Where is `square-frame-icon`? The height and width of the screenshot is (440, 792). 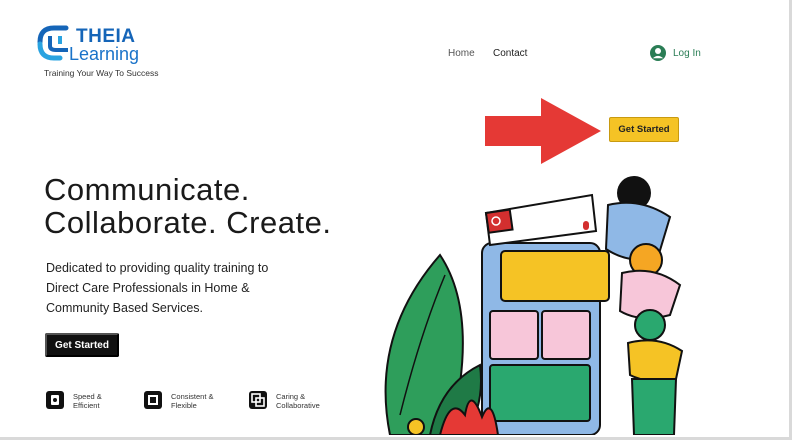 square-frame-icon is located at coordinates (153, 400).